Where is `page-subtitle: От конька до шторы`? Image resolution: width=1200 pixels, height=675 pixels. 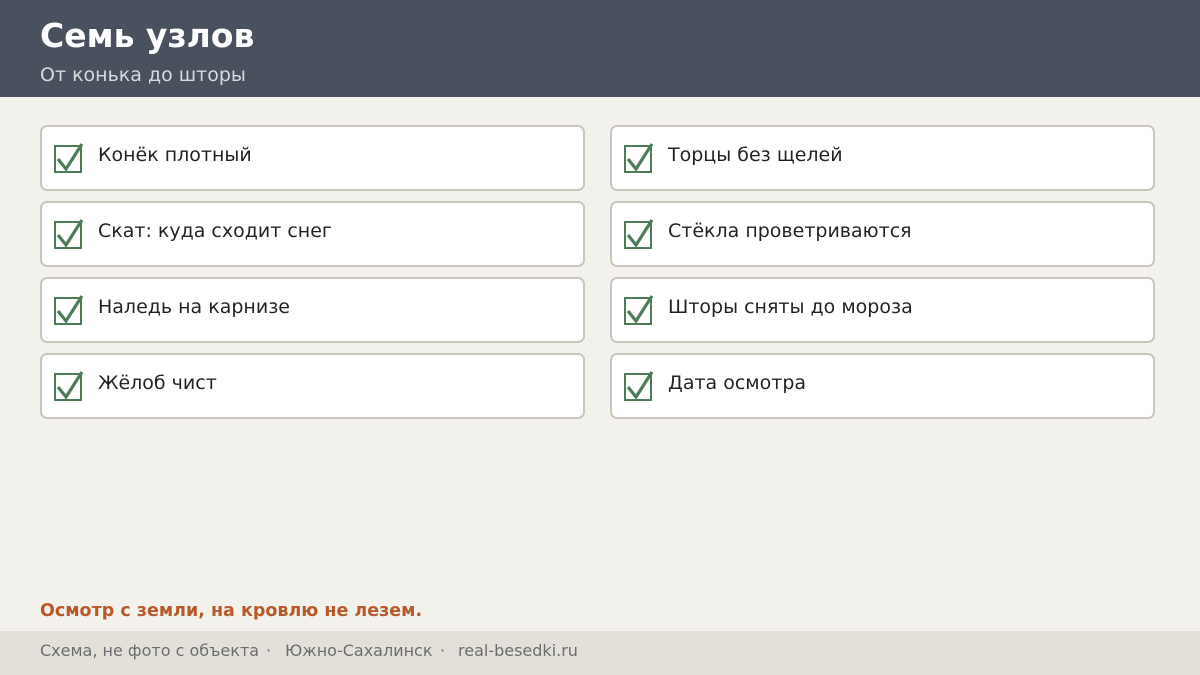 page-subtitle: От конька до шторы is located at coordinates (143, 75).